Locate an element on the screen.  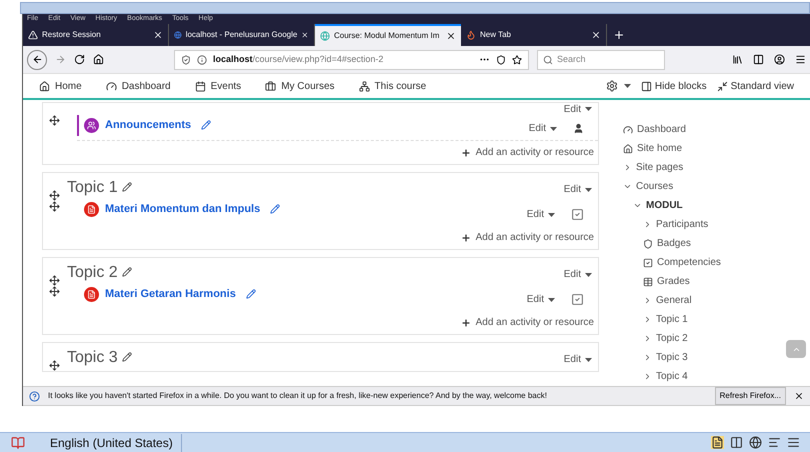
activity-link: Announcements is located at coordinates (148, 125).